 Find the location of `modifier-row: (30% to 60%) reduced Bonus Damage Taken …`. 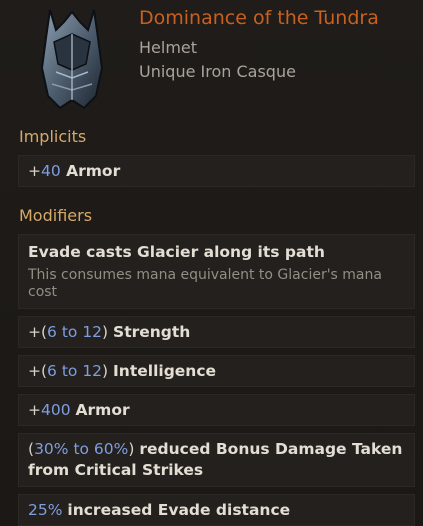

modifier-row: (30% to 60%) reduced Bonus Damage Taken … is located at coordinates (216, 460).